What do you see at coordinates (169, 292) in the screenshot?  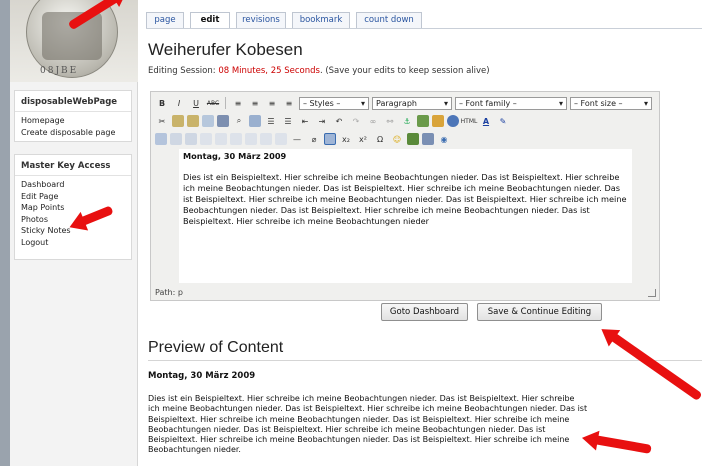 I see `editor-path: Path: p` at bounding box center [169, 292].